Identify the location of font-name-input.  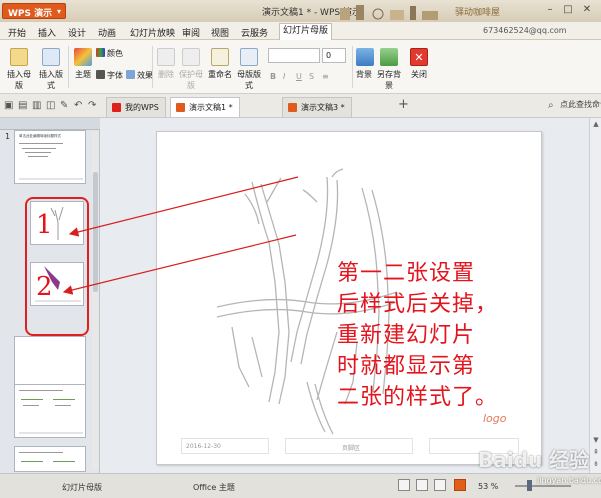
(294, 55).